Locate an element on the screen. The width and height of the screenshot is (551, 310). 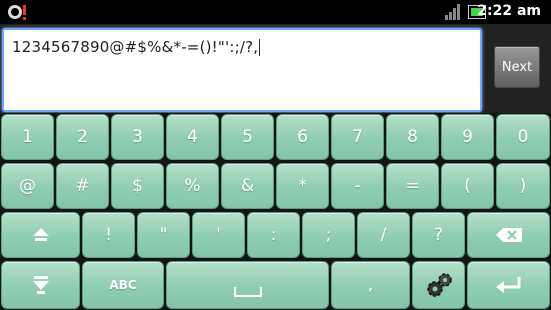
key-equals: = is located at coordinates (412, 186).